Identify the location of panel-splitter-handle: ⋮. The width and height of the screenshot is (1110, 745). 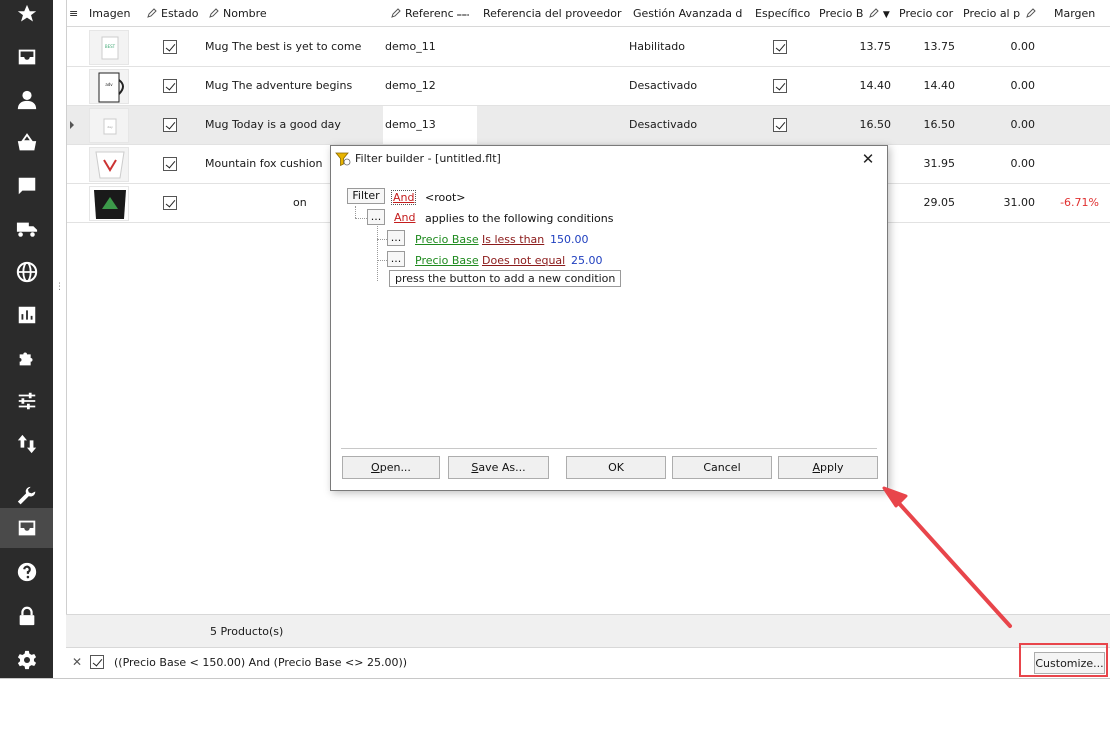
(59, 291).